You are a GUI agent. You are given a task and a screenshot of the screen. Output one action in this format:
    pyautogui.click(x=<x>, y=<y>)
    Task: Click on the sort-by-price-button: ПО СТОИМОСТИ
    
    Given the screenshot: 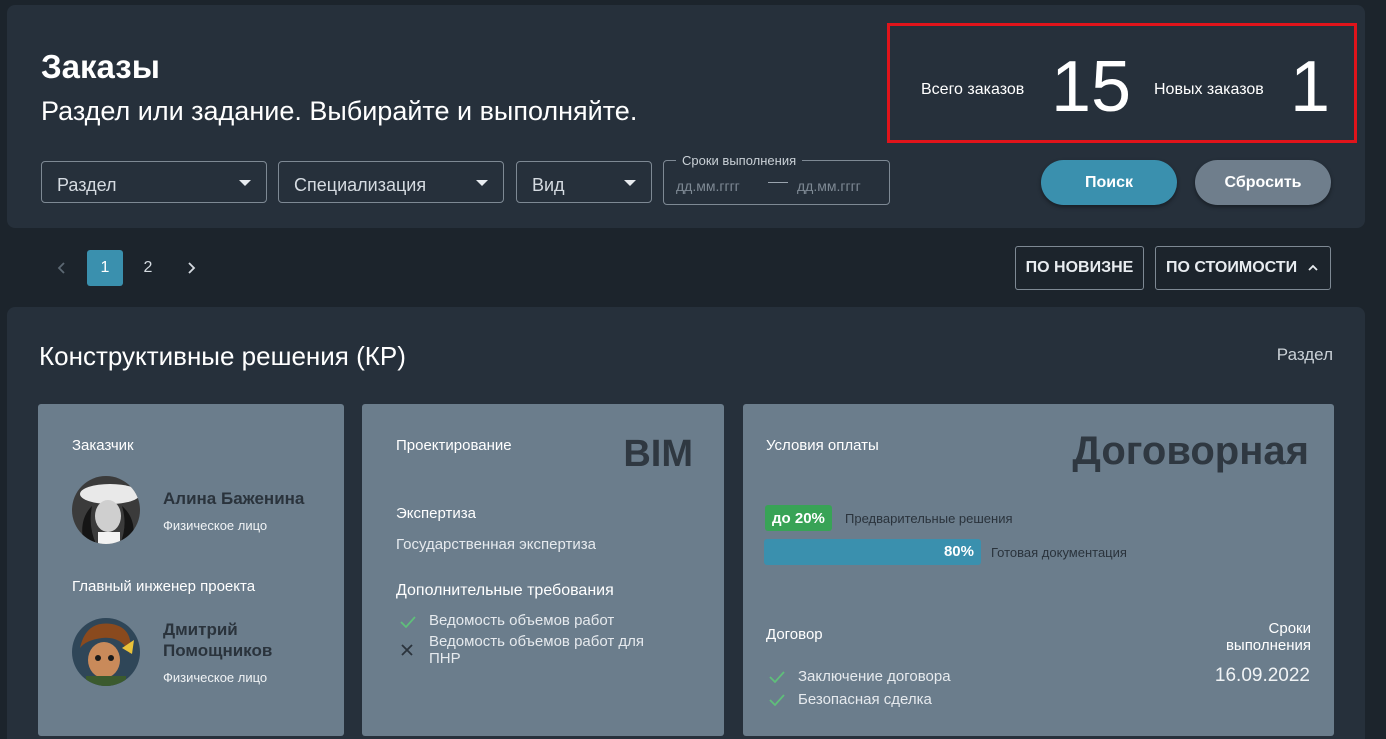 What is the action you would take?
    pyautogui.click(x=1243, y=268)
    